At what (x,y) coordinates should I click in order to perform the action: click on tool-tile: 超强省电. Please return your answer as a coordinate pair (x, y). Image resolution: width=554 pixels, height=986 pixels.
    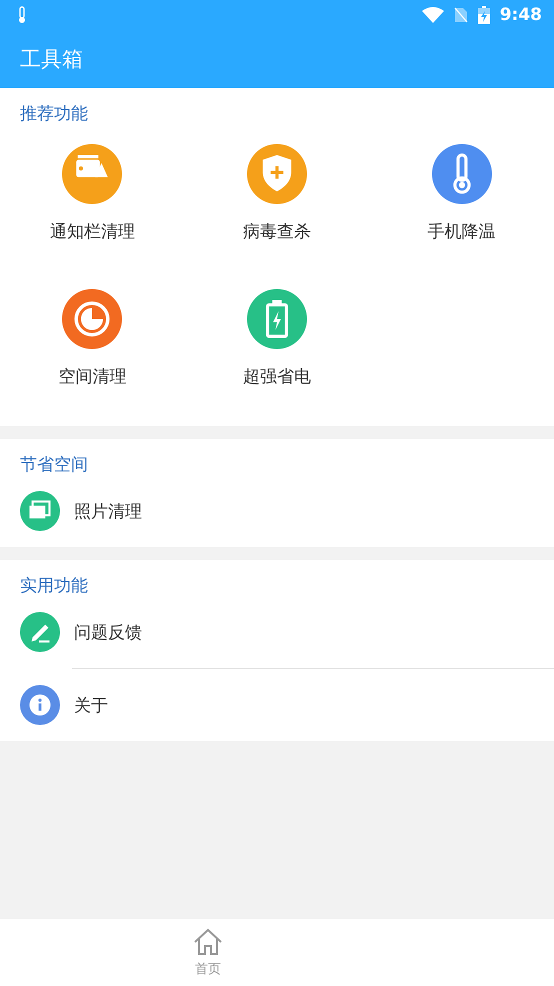
    Looking at the image, I should click on (277, 338).